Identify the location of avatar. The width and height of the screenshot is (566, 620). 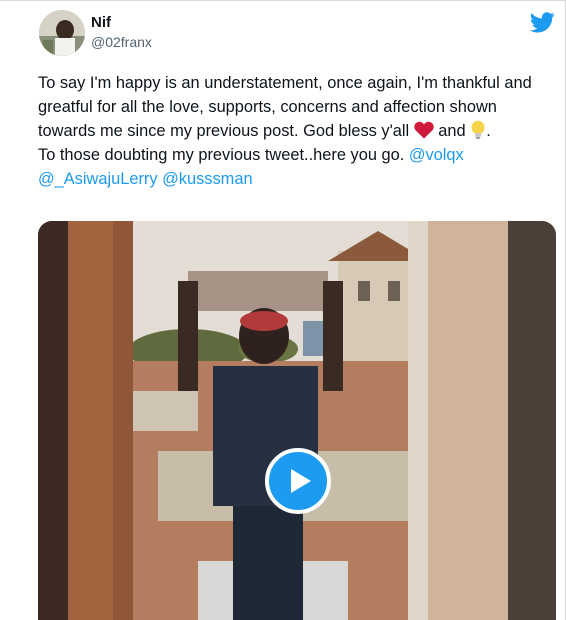
(62, 33).